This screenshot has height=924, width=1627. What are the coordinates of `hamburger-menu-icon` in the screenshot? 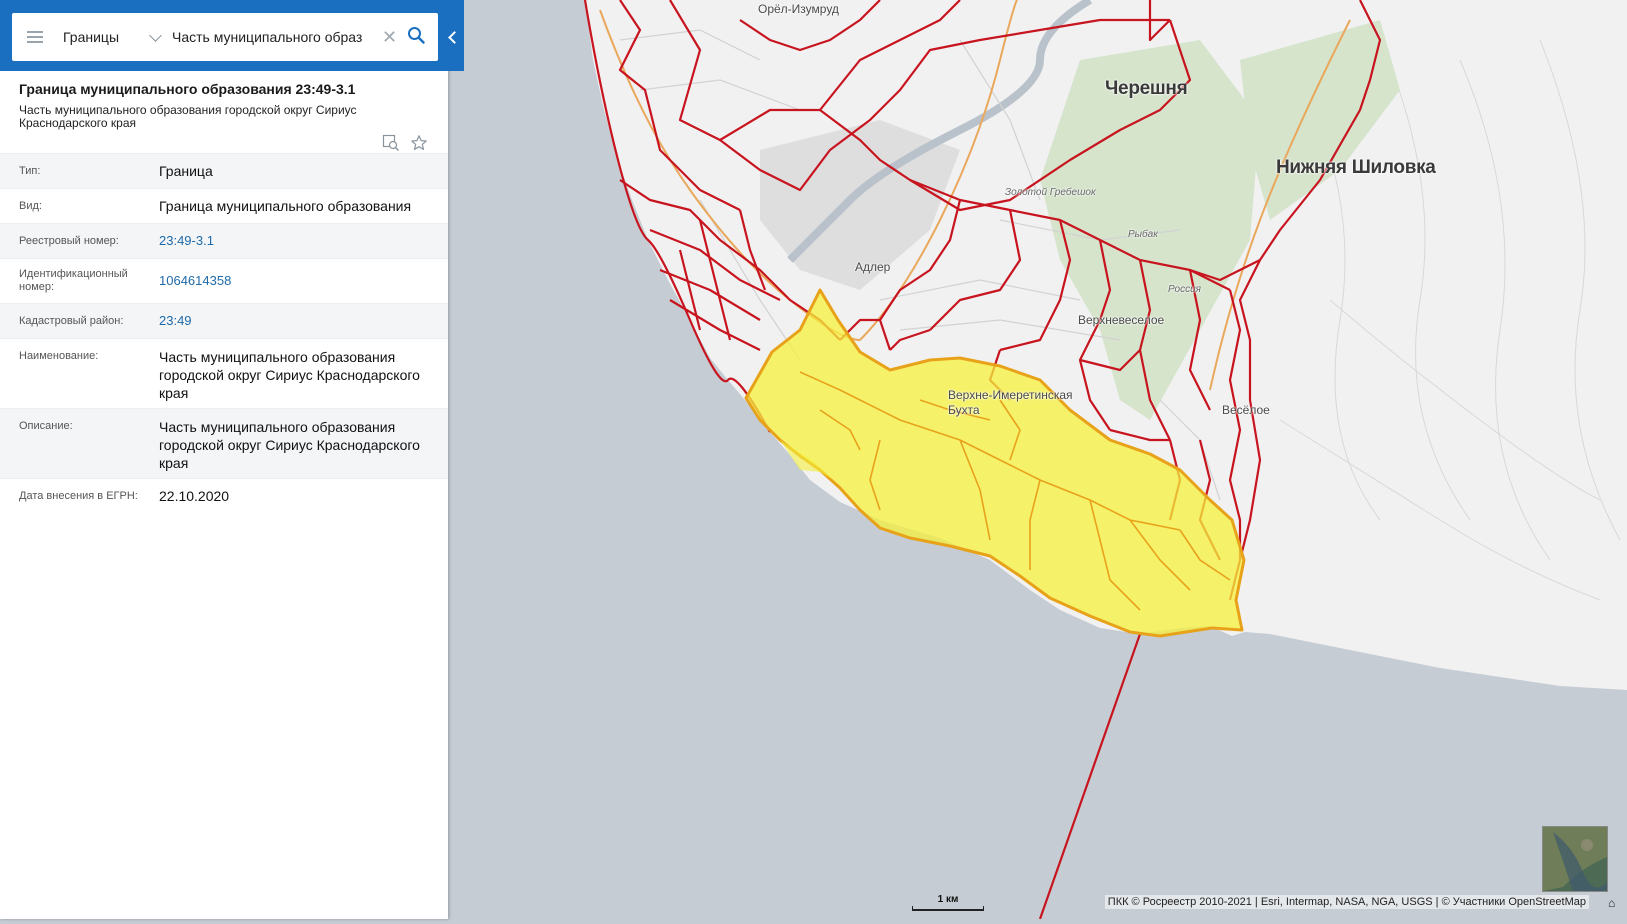 It's located at (35, 37).